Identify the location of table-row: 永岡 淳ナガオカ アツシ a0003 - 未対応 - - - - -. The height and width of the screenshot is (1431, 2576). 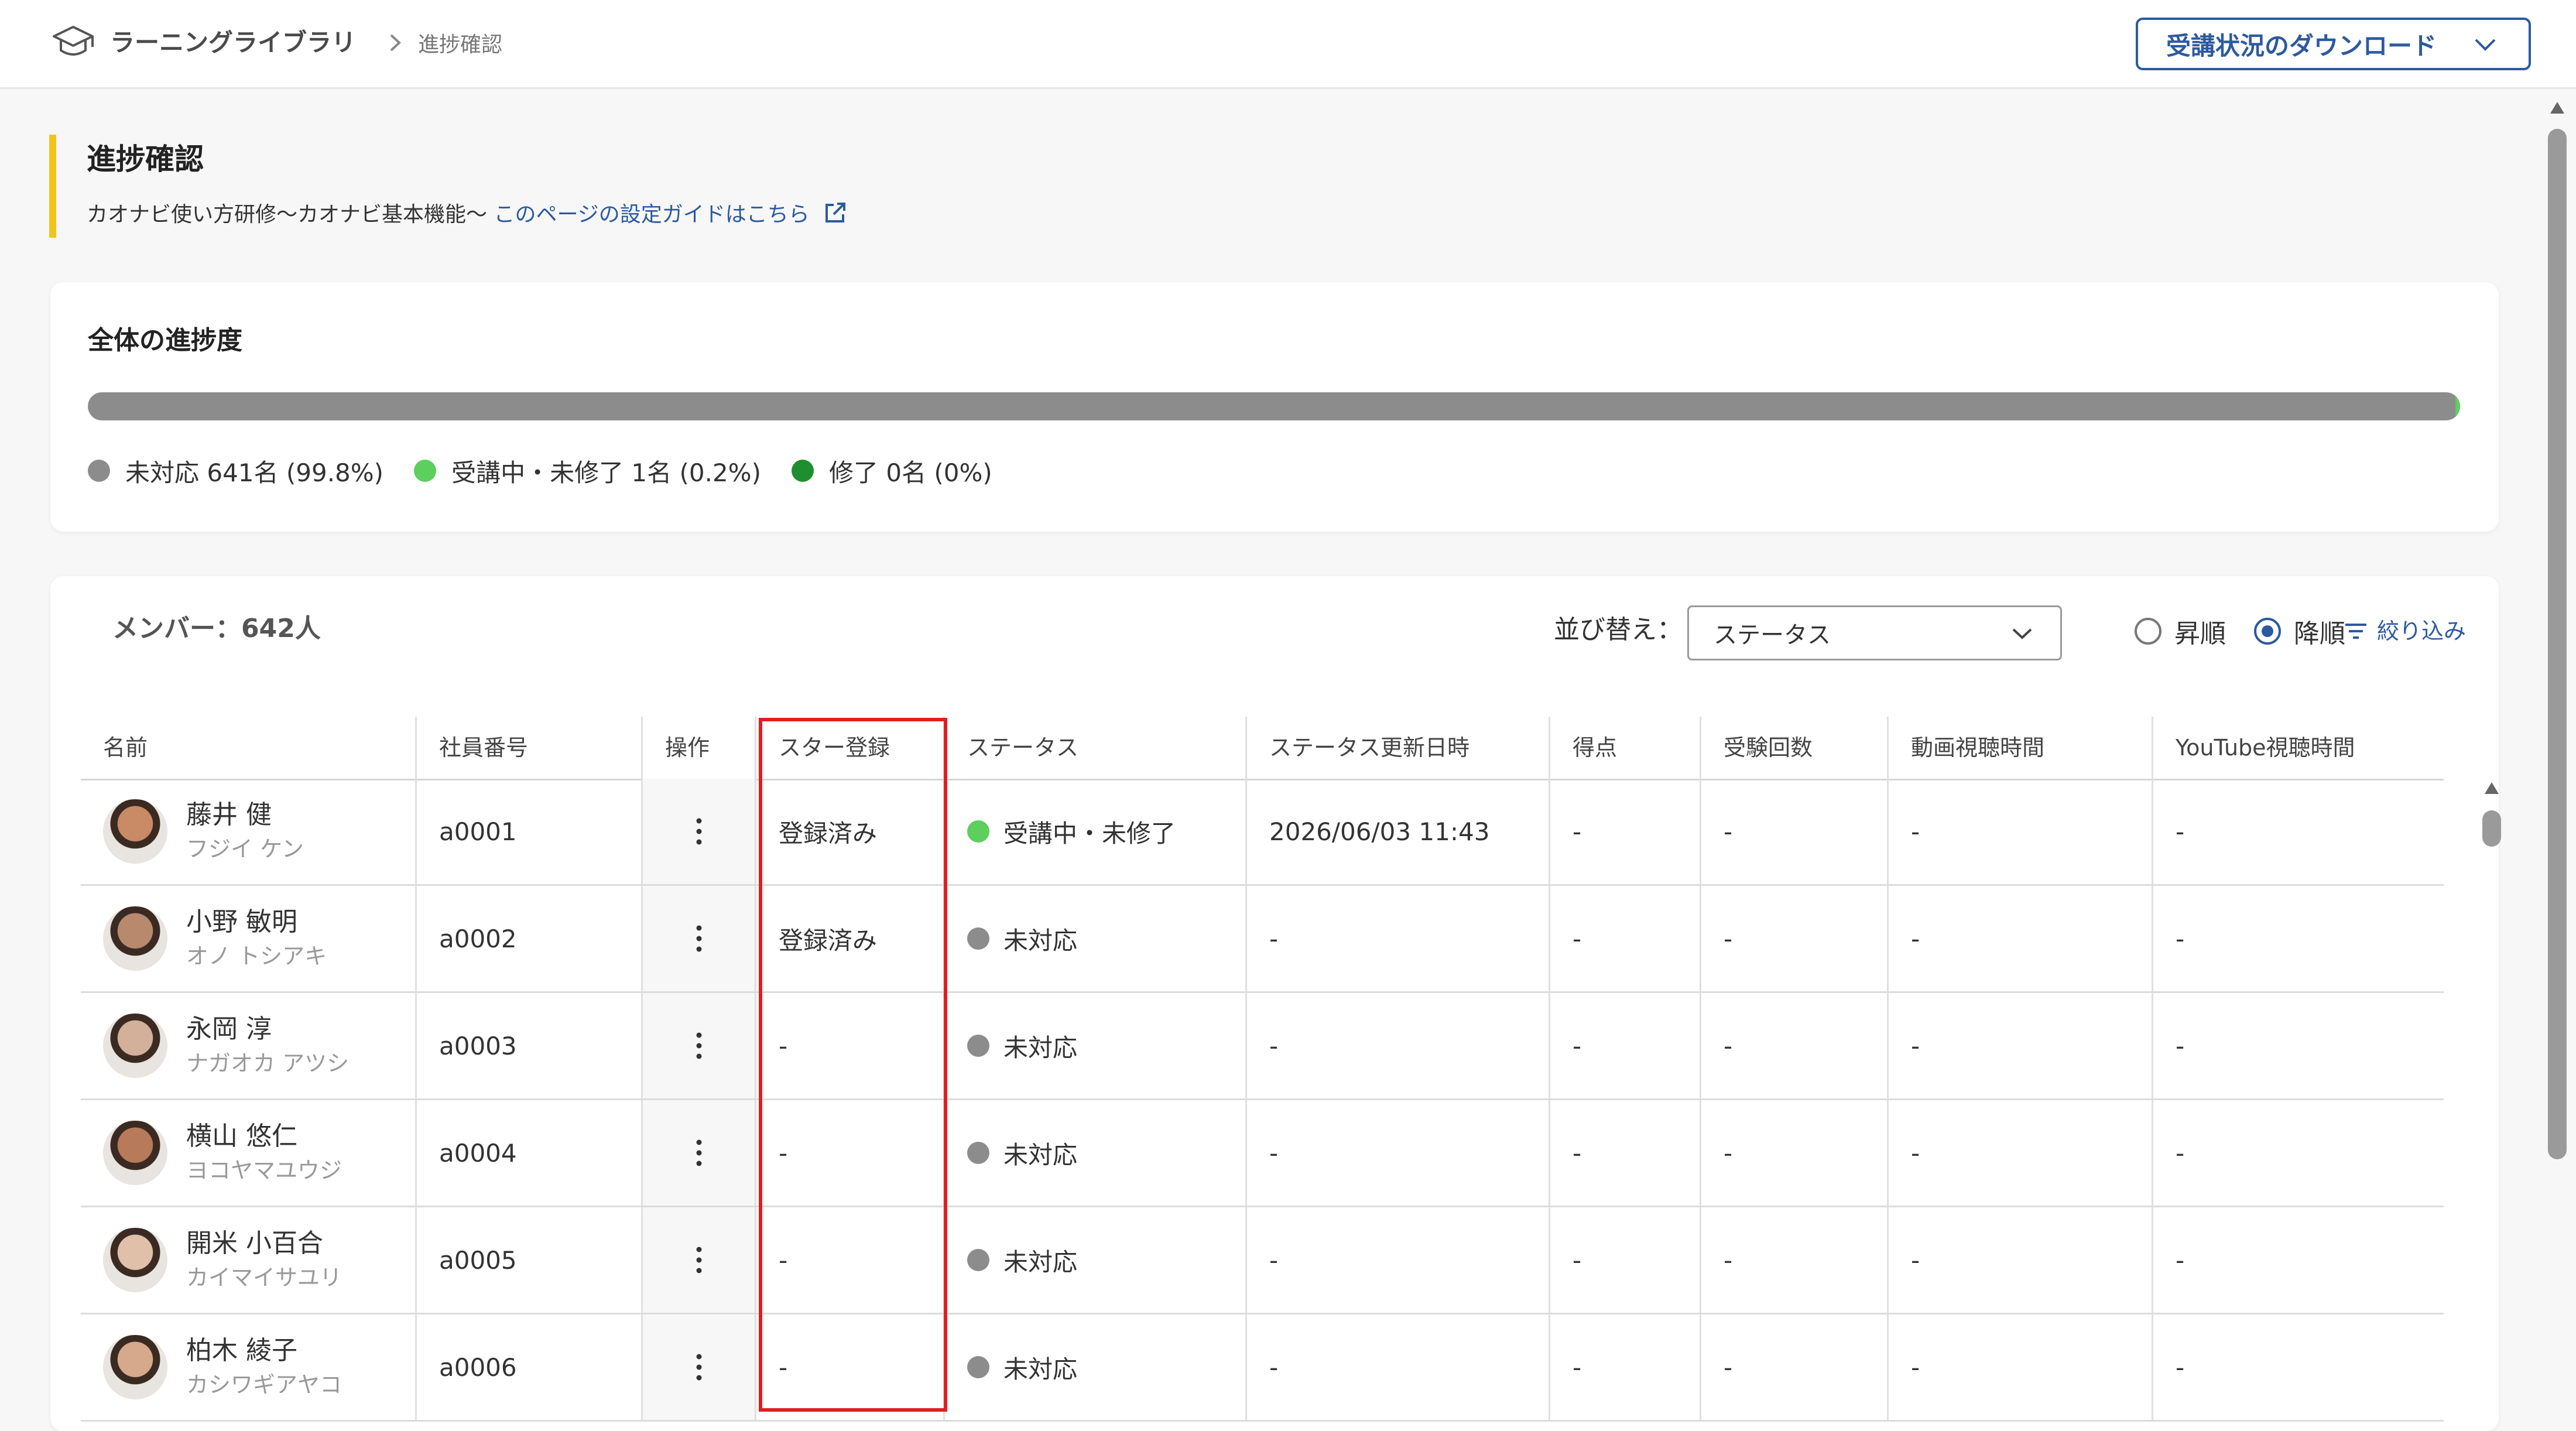
(1262, 1047).